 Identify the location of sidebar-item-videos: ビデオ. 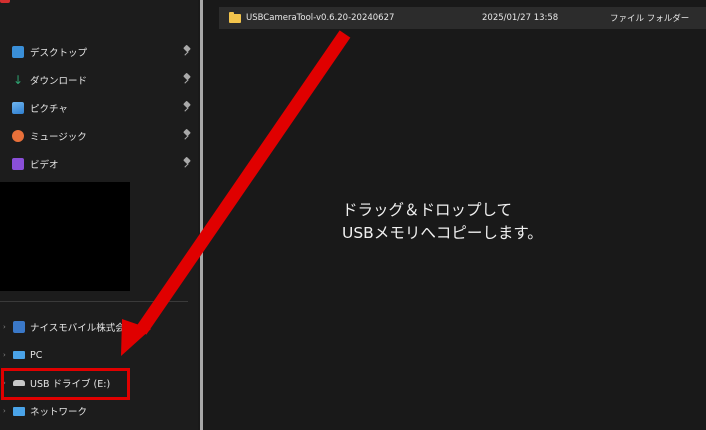
(99, 164).